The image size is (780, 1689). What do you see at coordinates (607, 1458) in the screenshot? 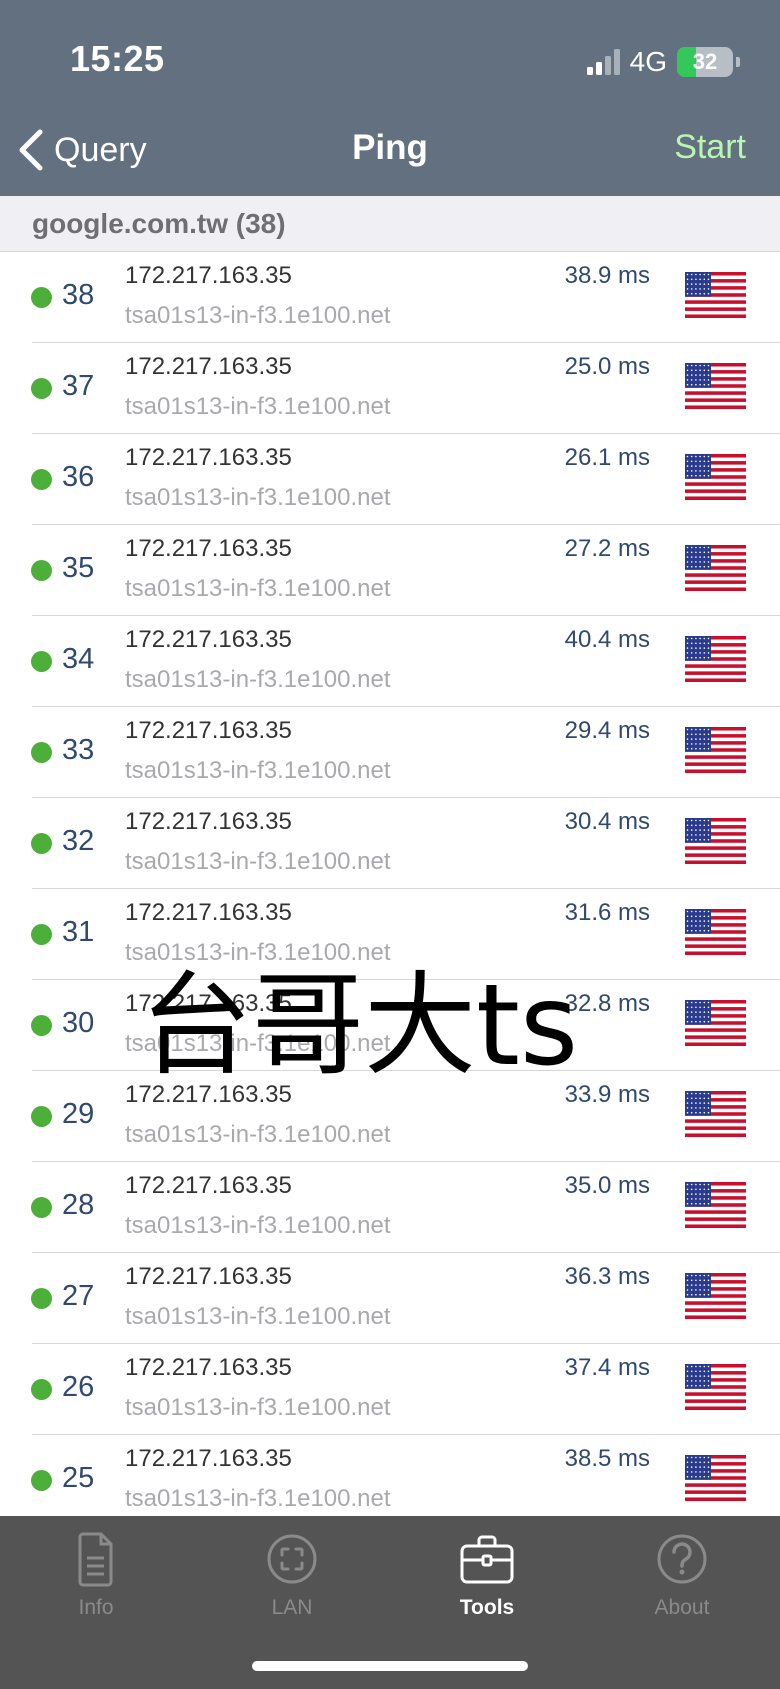
I see `response-time: 38.5 ms` at bounding box center [607, 1458].